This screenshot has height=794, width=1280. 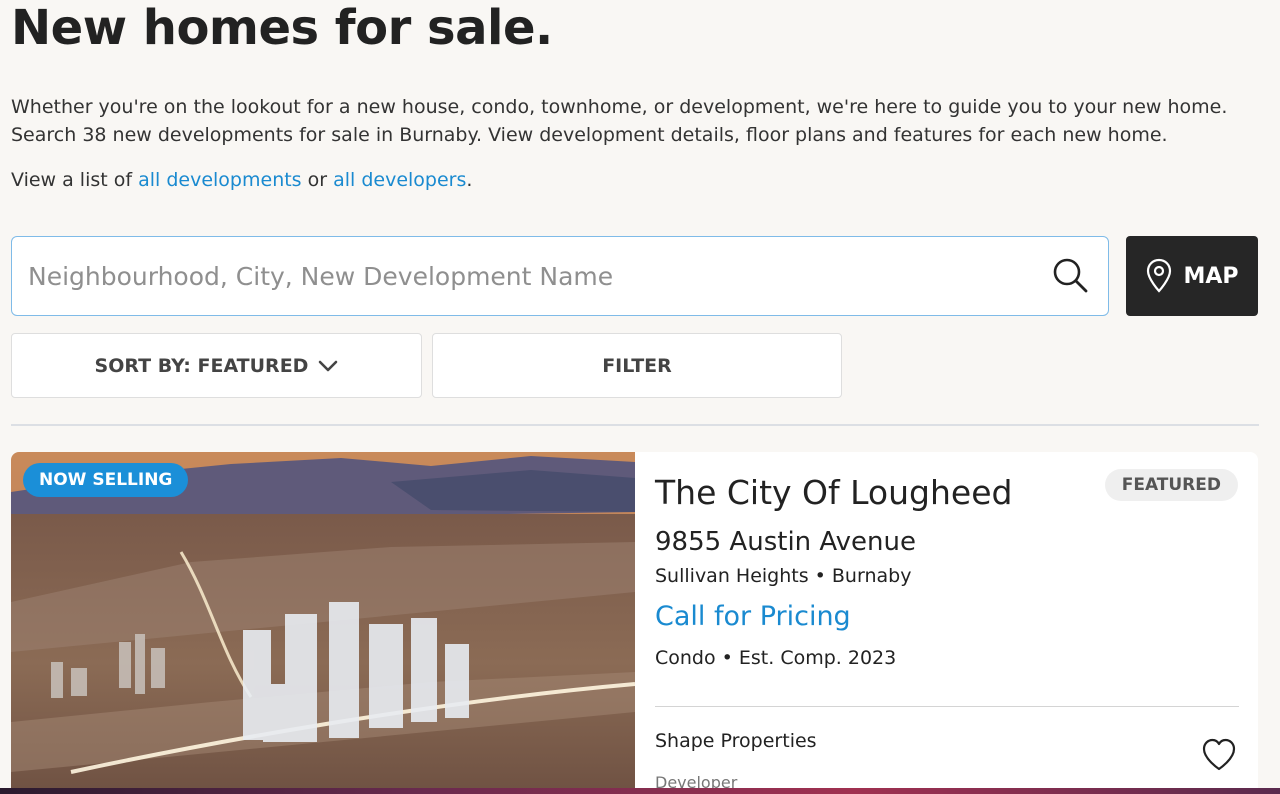 I want to click on links-prefix: View a list of, so click(x=75, y=180).